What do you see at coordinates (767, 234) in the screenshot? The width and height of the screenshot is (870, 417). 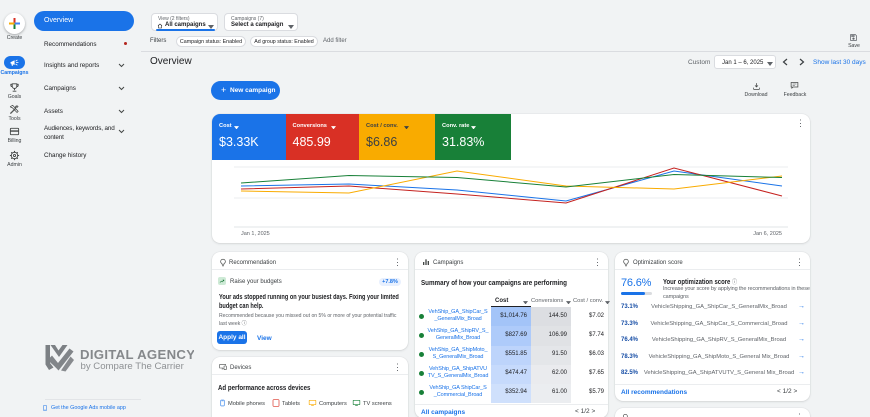 I see `svg-text: Jan 6, 2025` at bounding box center [767, 234].